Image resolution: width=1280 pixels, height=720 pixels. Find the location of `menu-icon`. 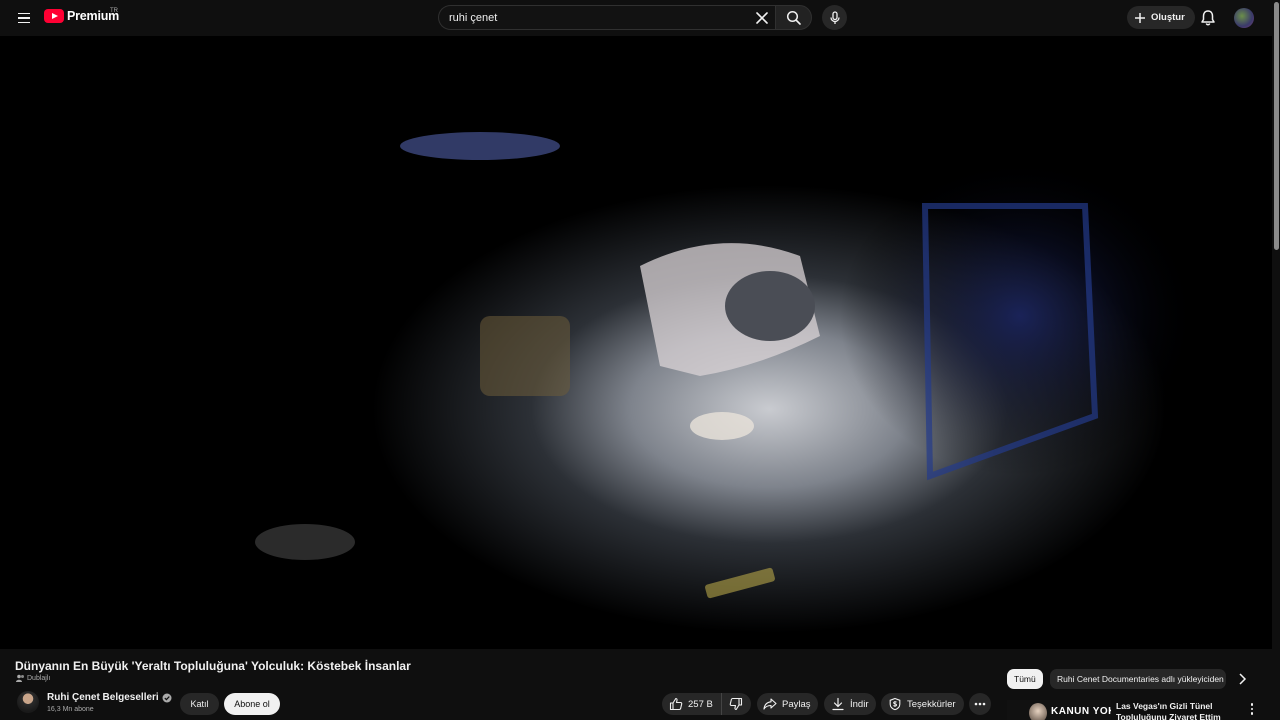

menu-icon is located at coordinates (24, 18).